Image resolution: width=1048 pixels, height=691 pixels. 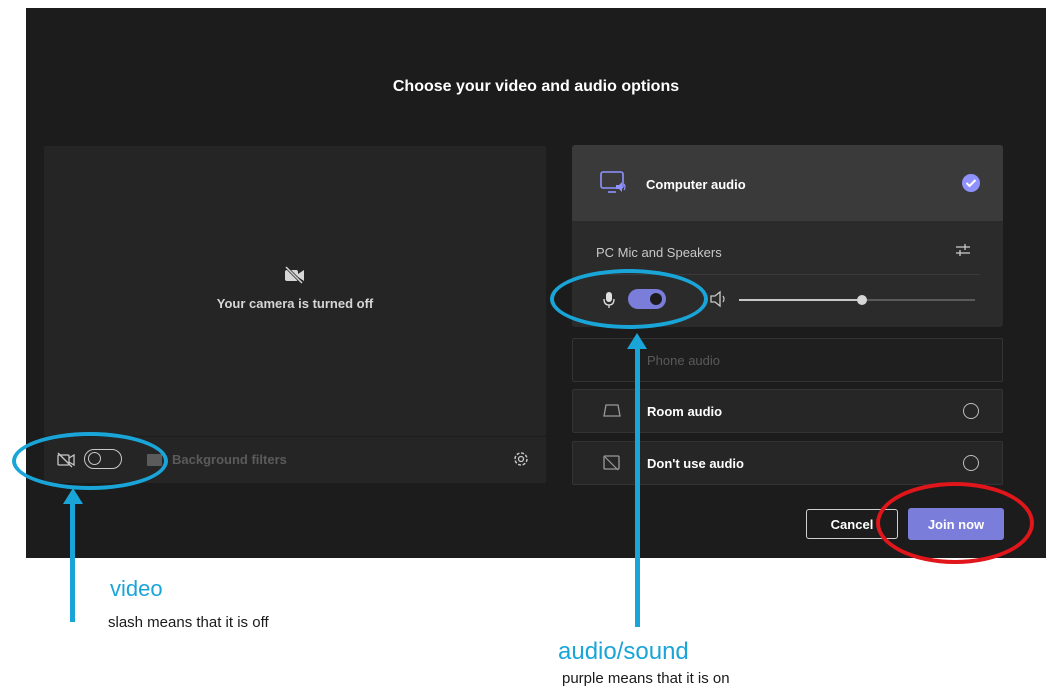 I want to click on audio-device-label: PC Mic and Speakers, so click(x=659, y=252).